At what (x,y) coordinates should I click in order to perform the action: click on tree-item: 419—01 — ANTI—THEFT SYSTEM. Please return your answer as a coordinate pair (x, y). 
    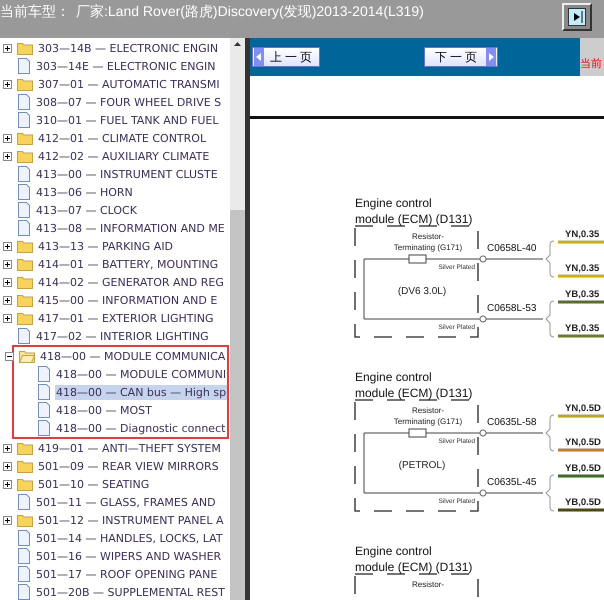
    Looking at the image, I should click on (129, 448).